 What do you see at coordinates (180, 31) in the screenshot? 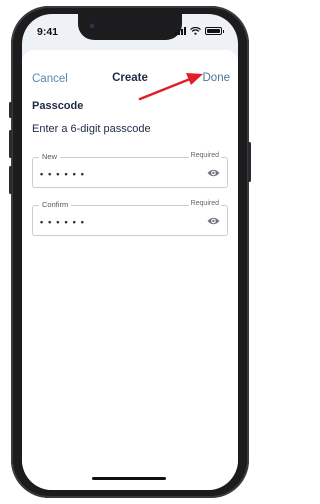
I see `cellular-signal-icon` at bounding box center [180, 31].